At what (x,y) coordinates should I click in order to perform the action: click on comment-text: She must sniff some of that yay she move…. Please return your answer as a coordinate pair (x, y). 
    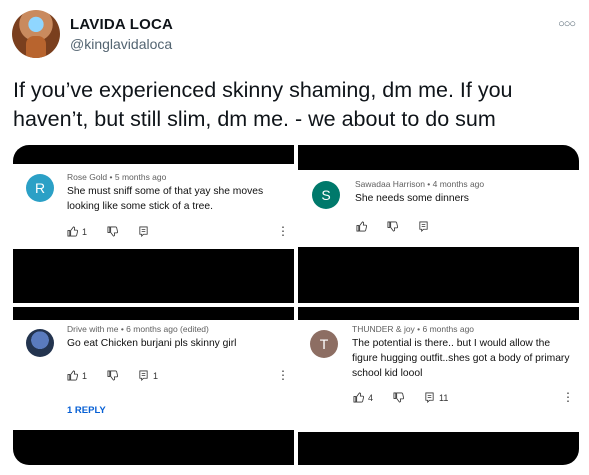
    Looking at the image, I should click on (165, 199).